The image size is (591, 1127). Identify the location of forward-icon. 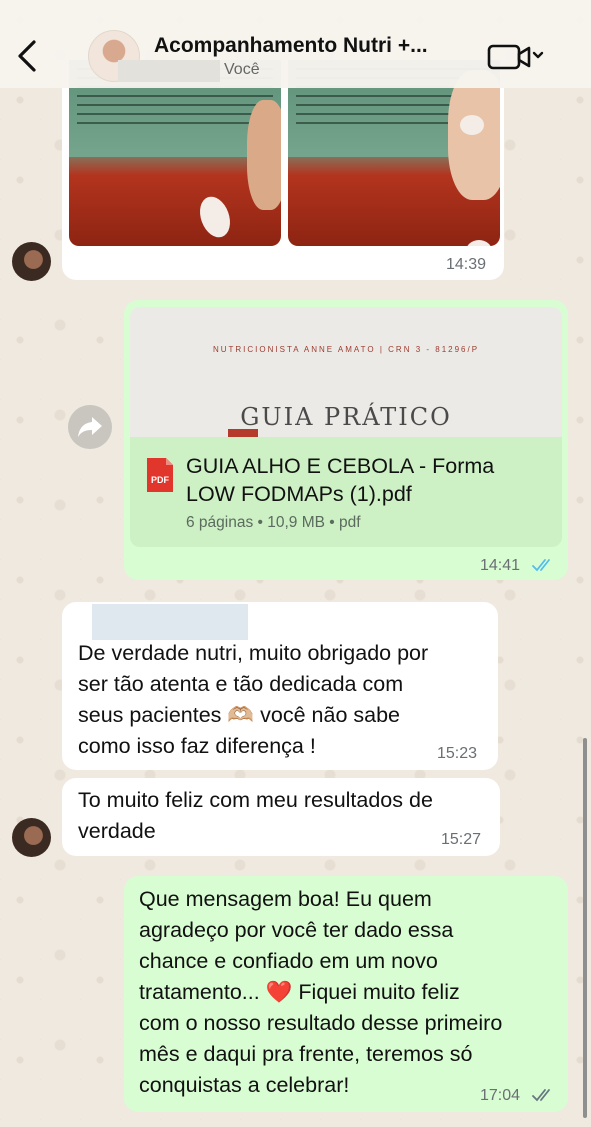
(90, 427).